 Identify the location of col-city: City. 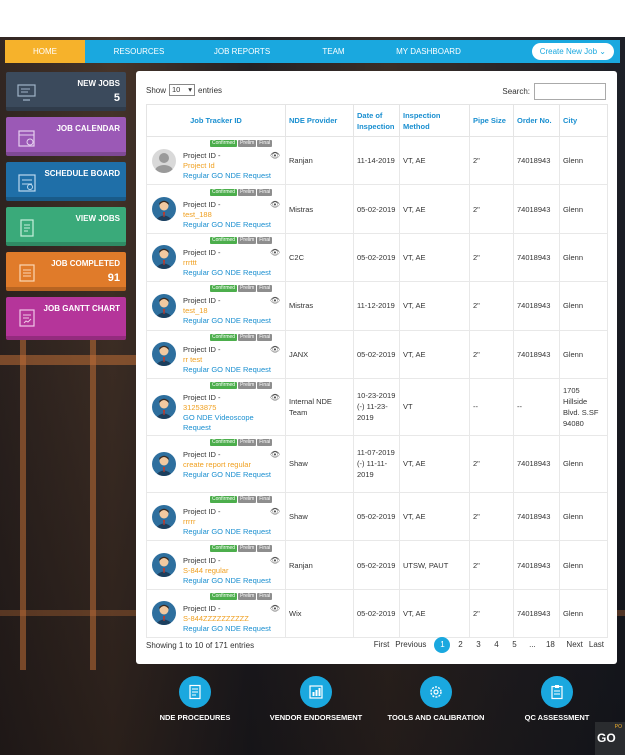
(583, 120).